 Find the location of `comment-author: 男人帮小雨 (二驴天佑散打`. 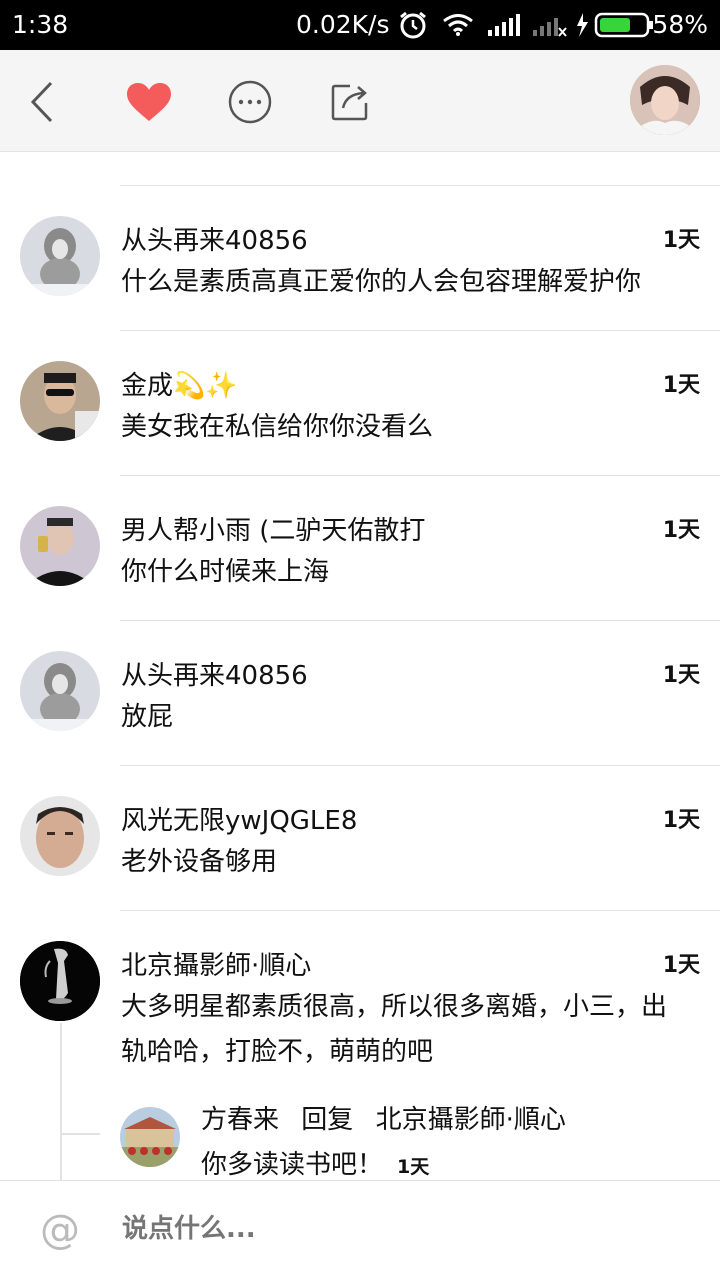

comment-author: 男人帮小雨 (二驴天佑散打 is located at coordinates (273, 528).